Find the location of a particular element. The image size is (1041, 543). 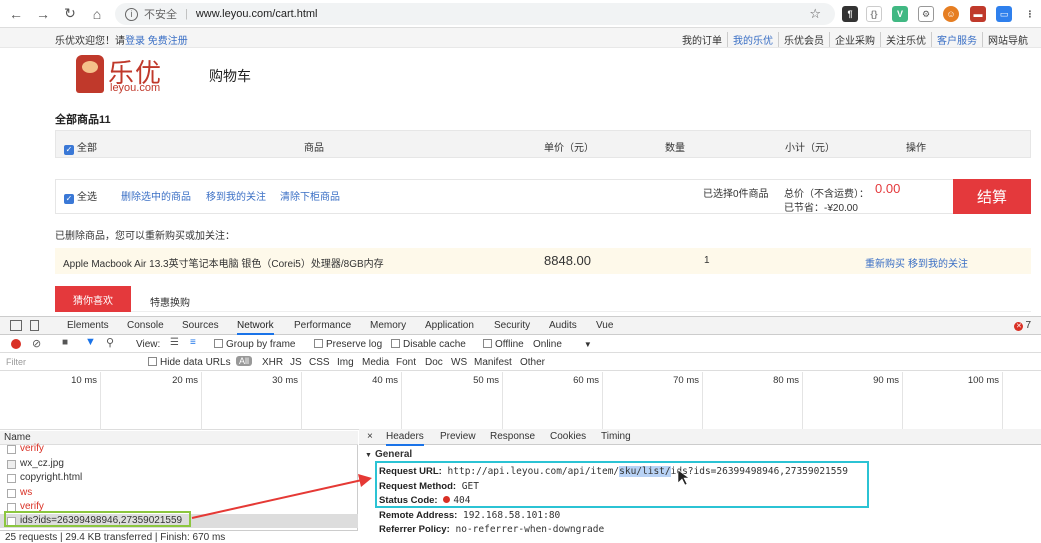

device-toggle-icon is located at coordinates (34, 325).